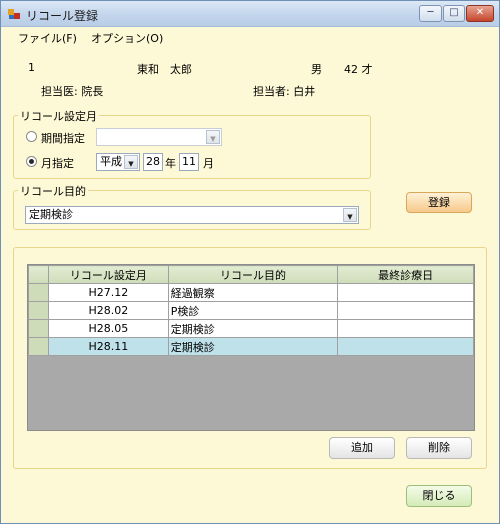 This screenshot has width=500, height=524. Describe the element at coordinates (153, 162) in the screenshot. I see `year-input: 28` at that location.